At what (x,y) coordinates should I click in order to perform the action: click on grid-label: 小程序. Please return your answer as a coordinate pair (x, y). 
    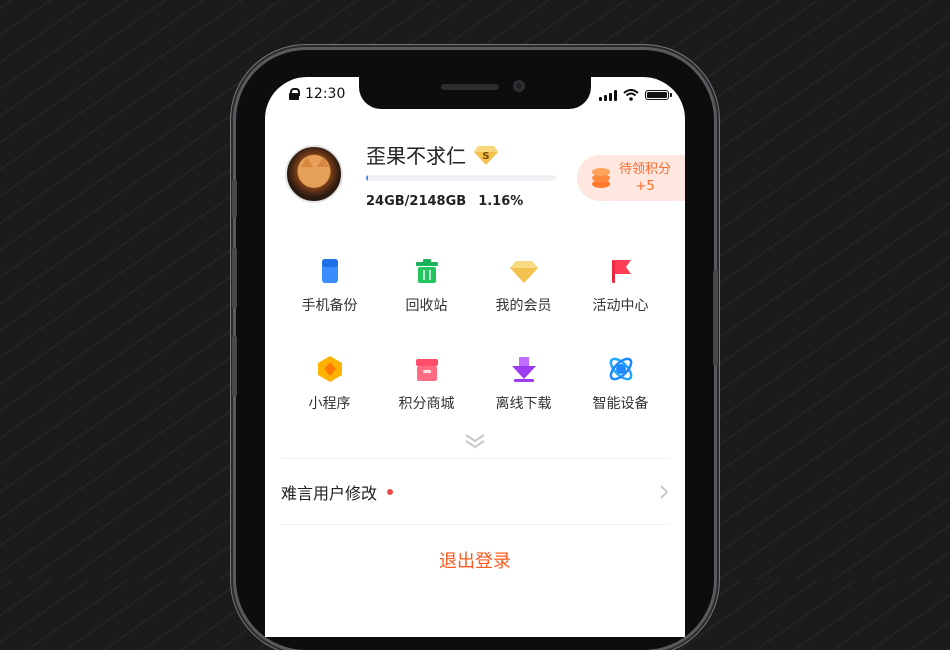
    Looking at the image, I should click on (329, 404).